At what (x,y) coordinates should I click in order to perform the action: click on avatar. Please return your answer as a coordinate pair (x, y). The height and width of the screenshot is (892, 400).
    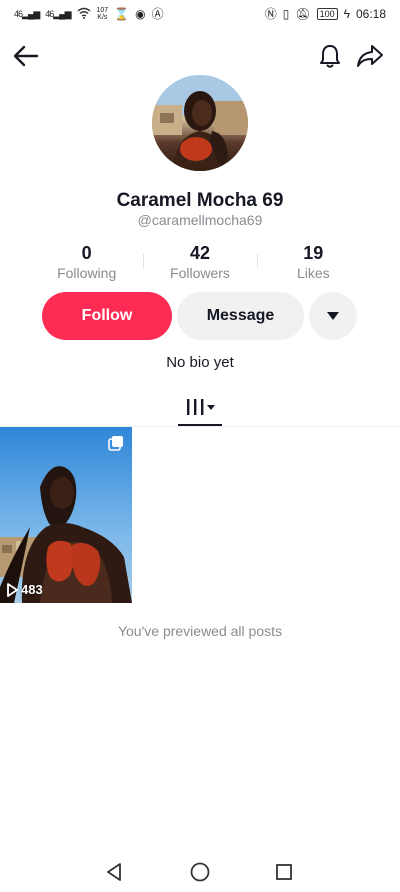
    Looking at the image, I should click on (200, 123).